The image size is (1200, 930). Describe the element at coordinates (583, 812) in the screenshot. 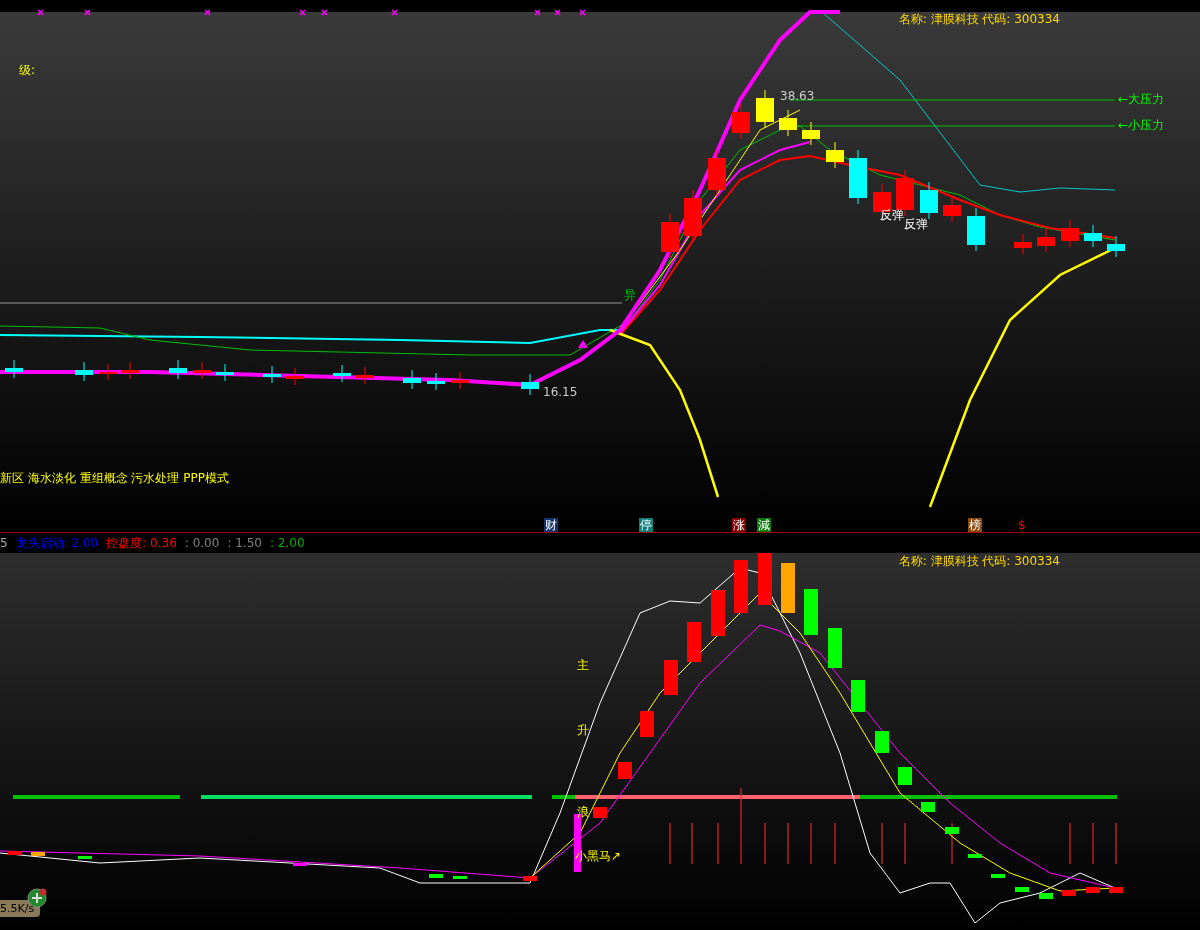

I see `wave-label: 浪` at that location.